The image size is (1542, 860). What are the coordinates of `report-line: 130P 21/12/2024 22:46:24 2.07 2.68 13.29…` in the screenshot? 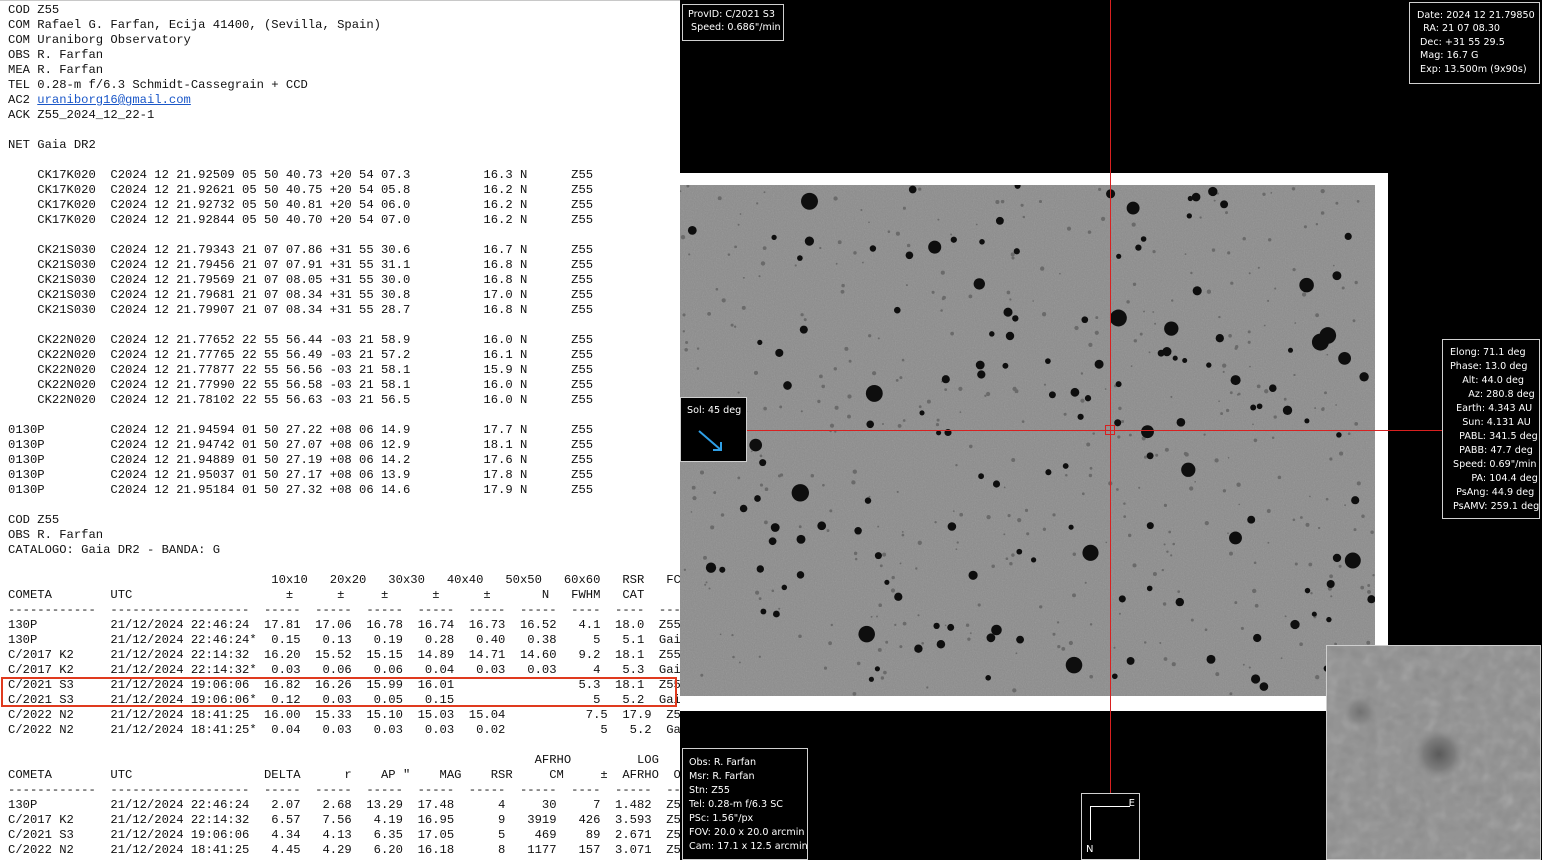 It's located at (344, 805).